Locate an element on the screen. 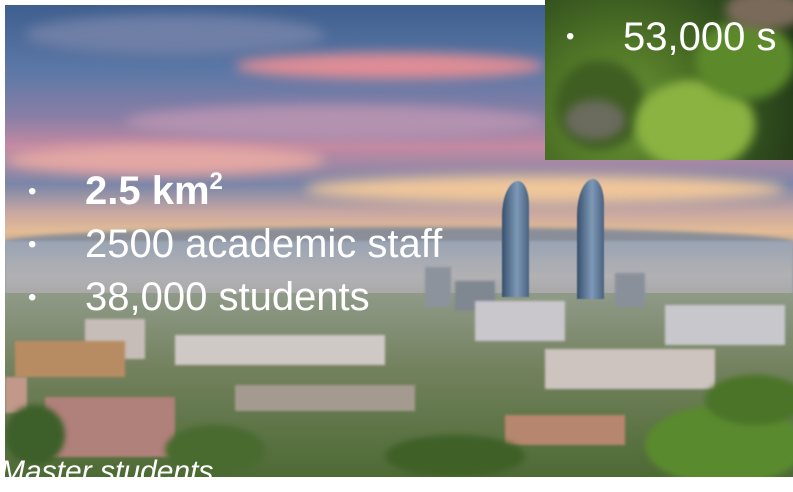 The width and height of the screenshot is (793, 492). tower-right is located at coordinates (590, 239).